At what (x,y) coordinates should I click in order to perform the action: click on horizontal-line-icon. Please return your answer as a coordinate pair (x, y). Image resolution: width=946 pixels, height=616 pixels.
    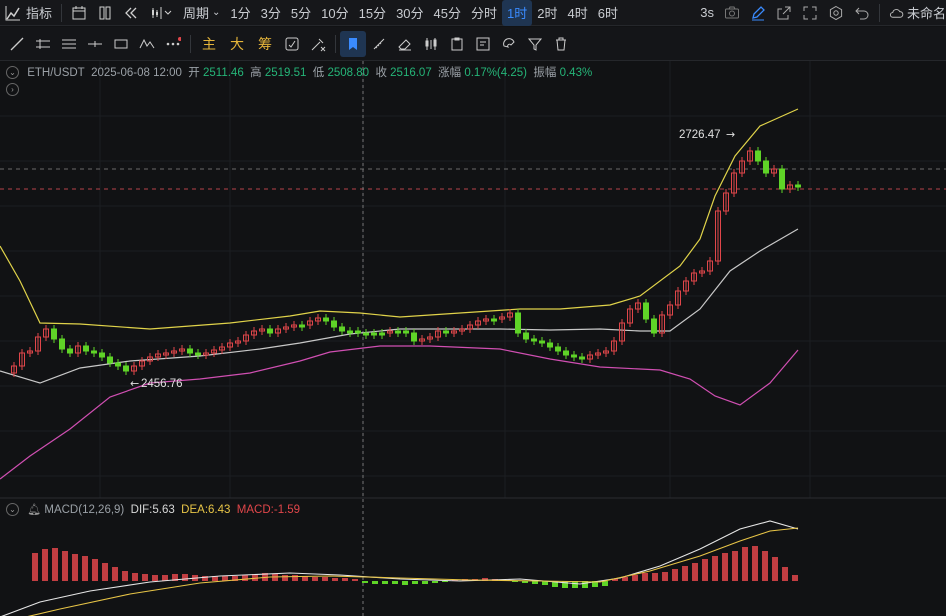
    Looking at the image, I should click on (95, 44).